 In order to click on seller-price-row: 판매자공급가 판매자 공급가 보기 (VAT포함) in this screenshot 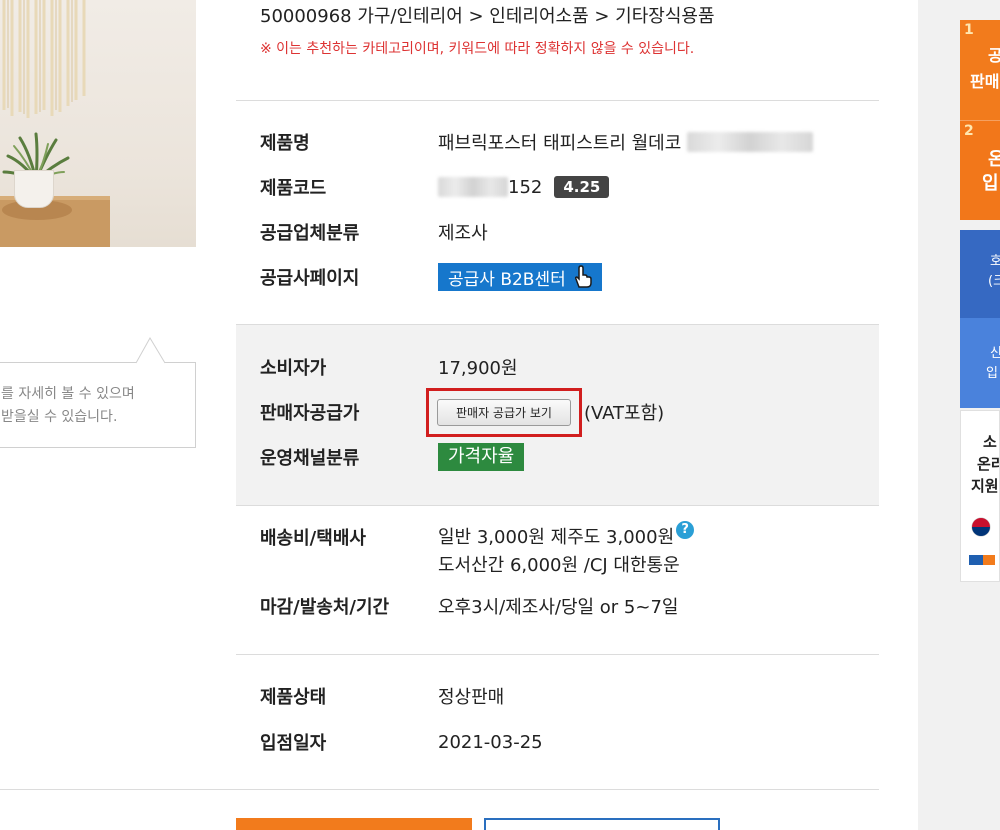, I will do `click(462, 412)`.